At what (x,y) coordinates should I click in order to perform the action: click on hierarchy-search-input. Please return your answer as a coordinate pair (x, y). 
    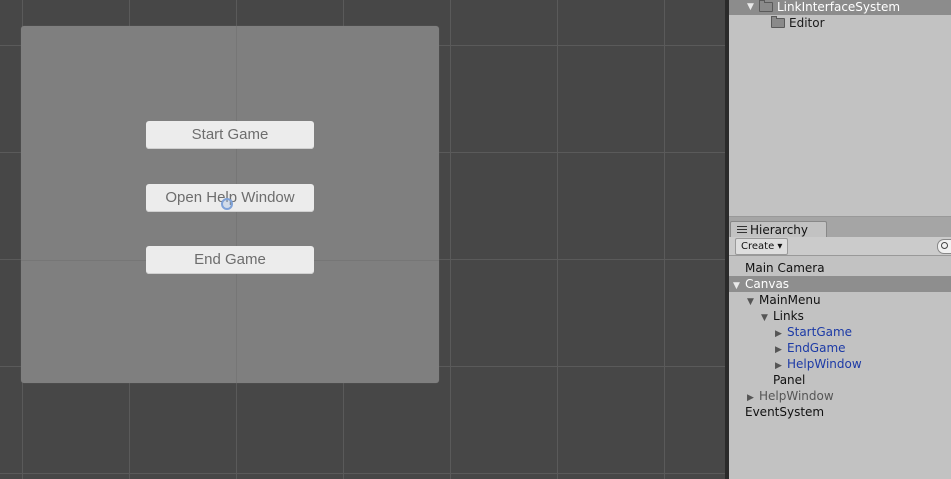
    Looking at the image, I should click on (944, 246).